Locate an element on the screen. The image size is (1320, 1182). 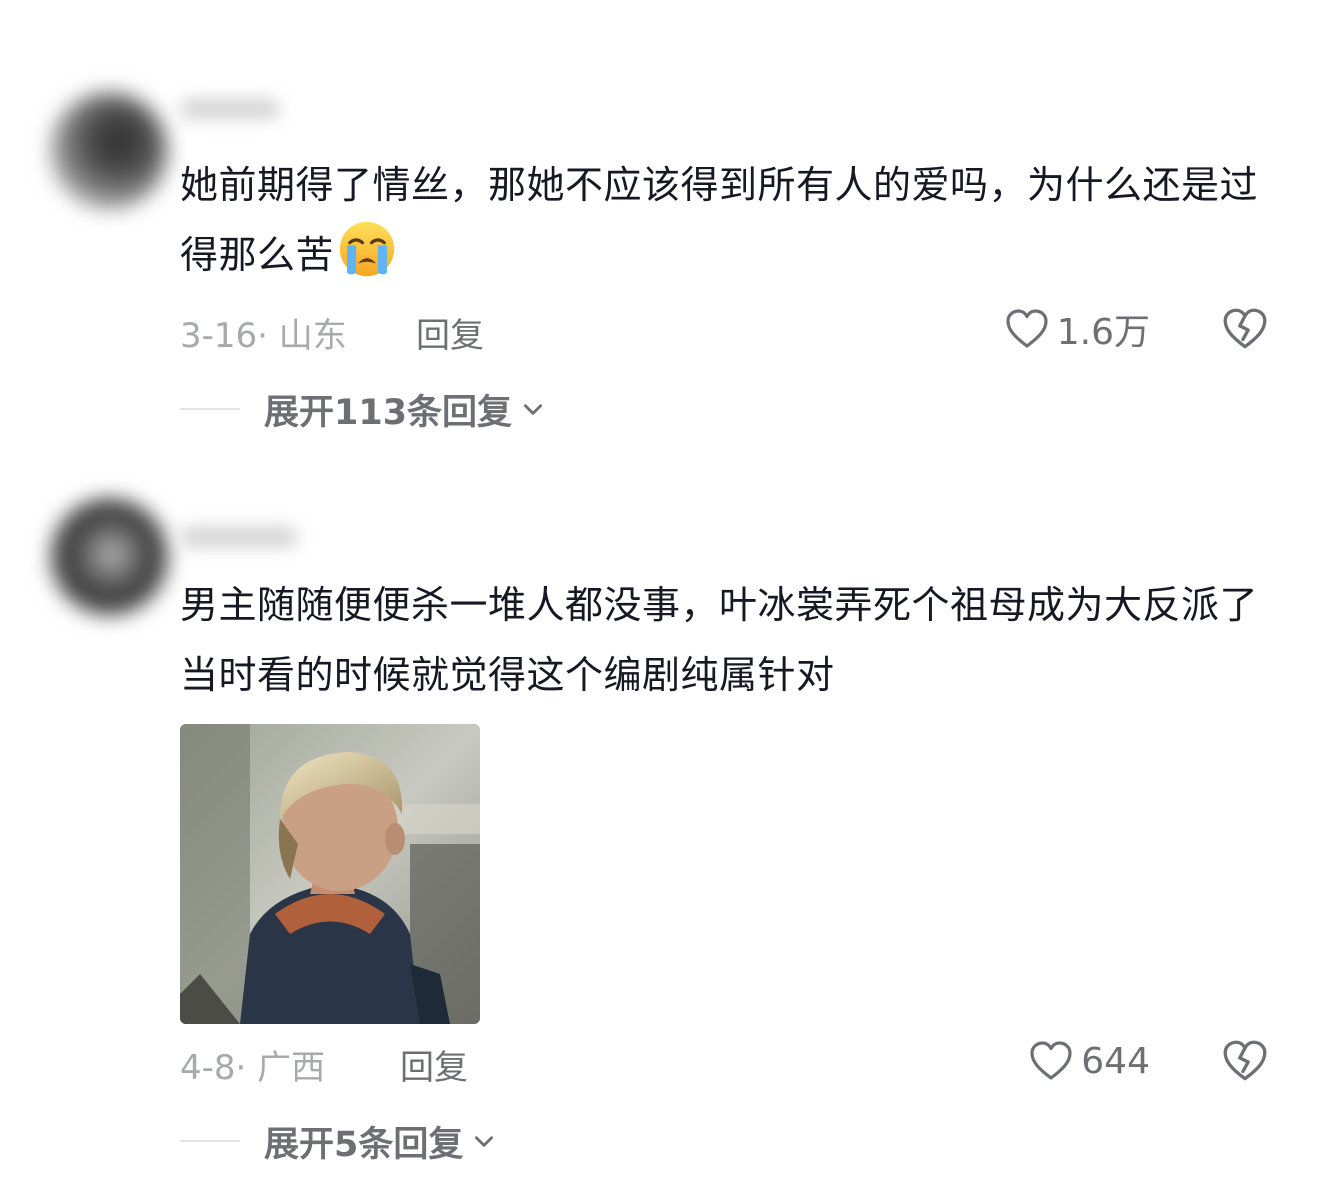
expand-replies-label: 展开5条回复 is located at coordinates (364, 1144).